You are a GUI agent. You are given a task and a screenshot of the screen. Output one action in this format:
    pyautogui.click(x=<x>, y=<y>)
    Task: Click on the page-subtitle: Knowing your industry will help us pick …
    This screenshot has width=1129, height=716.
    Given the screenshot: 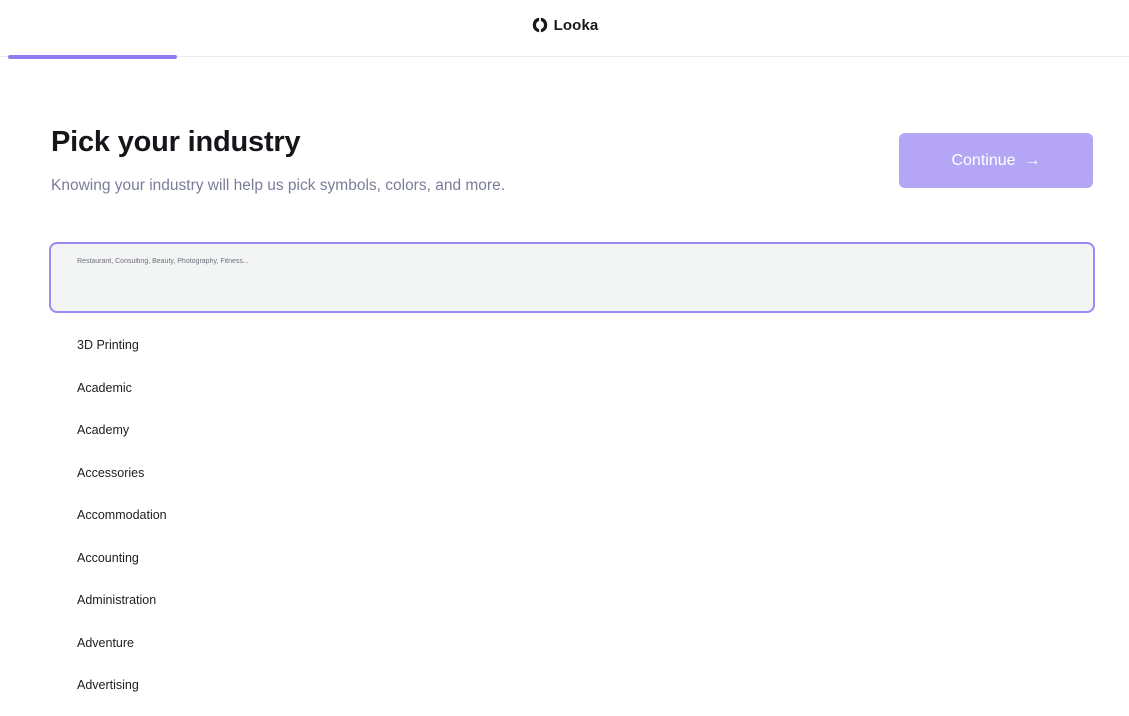 What is the action you would take?
    pyautogui.click(x=278, y=185)
    